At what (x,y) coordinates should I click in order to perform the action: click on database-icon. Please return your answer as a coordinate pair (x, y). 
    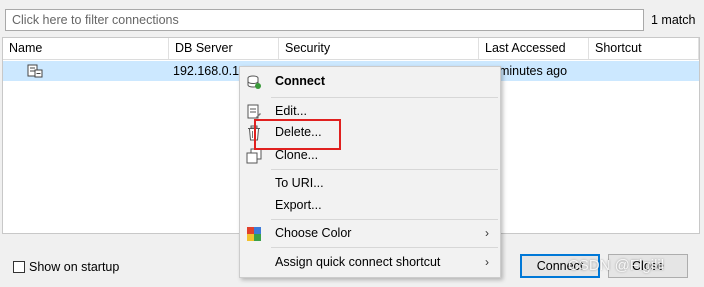
    Looking at the image, I should click on (35, 71).